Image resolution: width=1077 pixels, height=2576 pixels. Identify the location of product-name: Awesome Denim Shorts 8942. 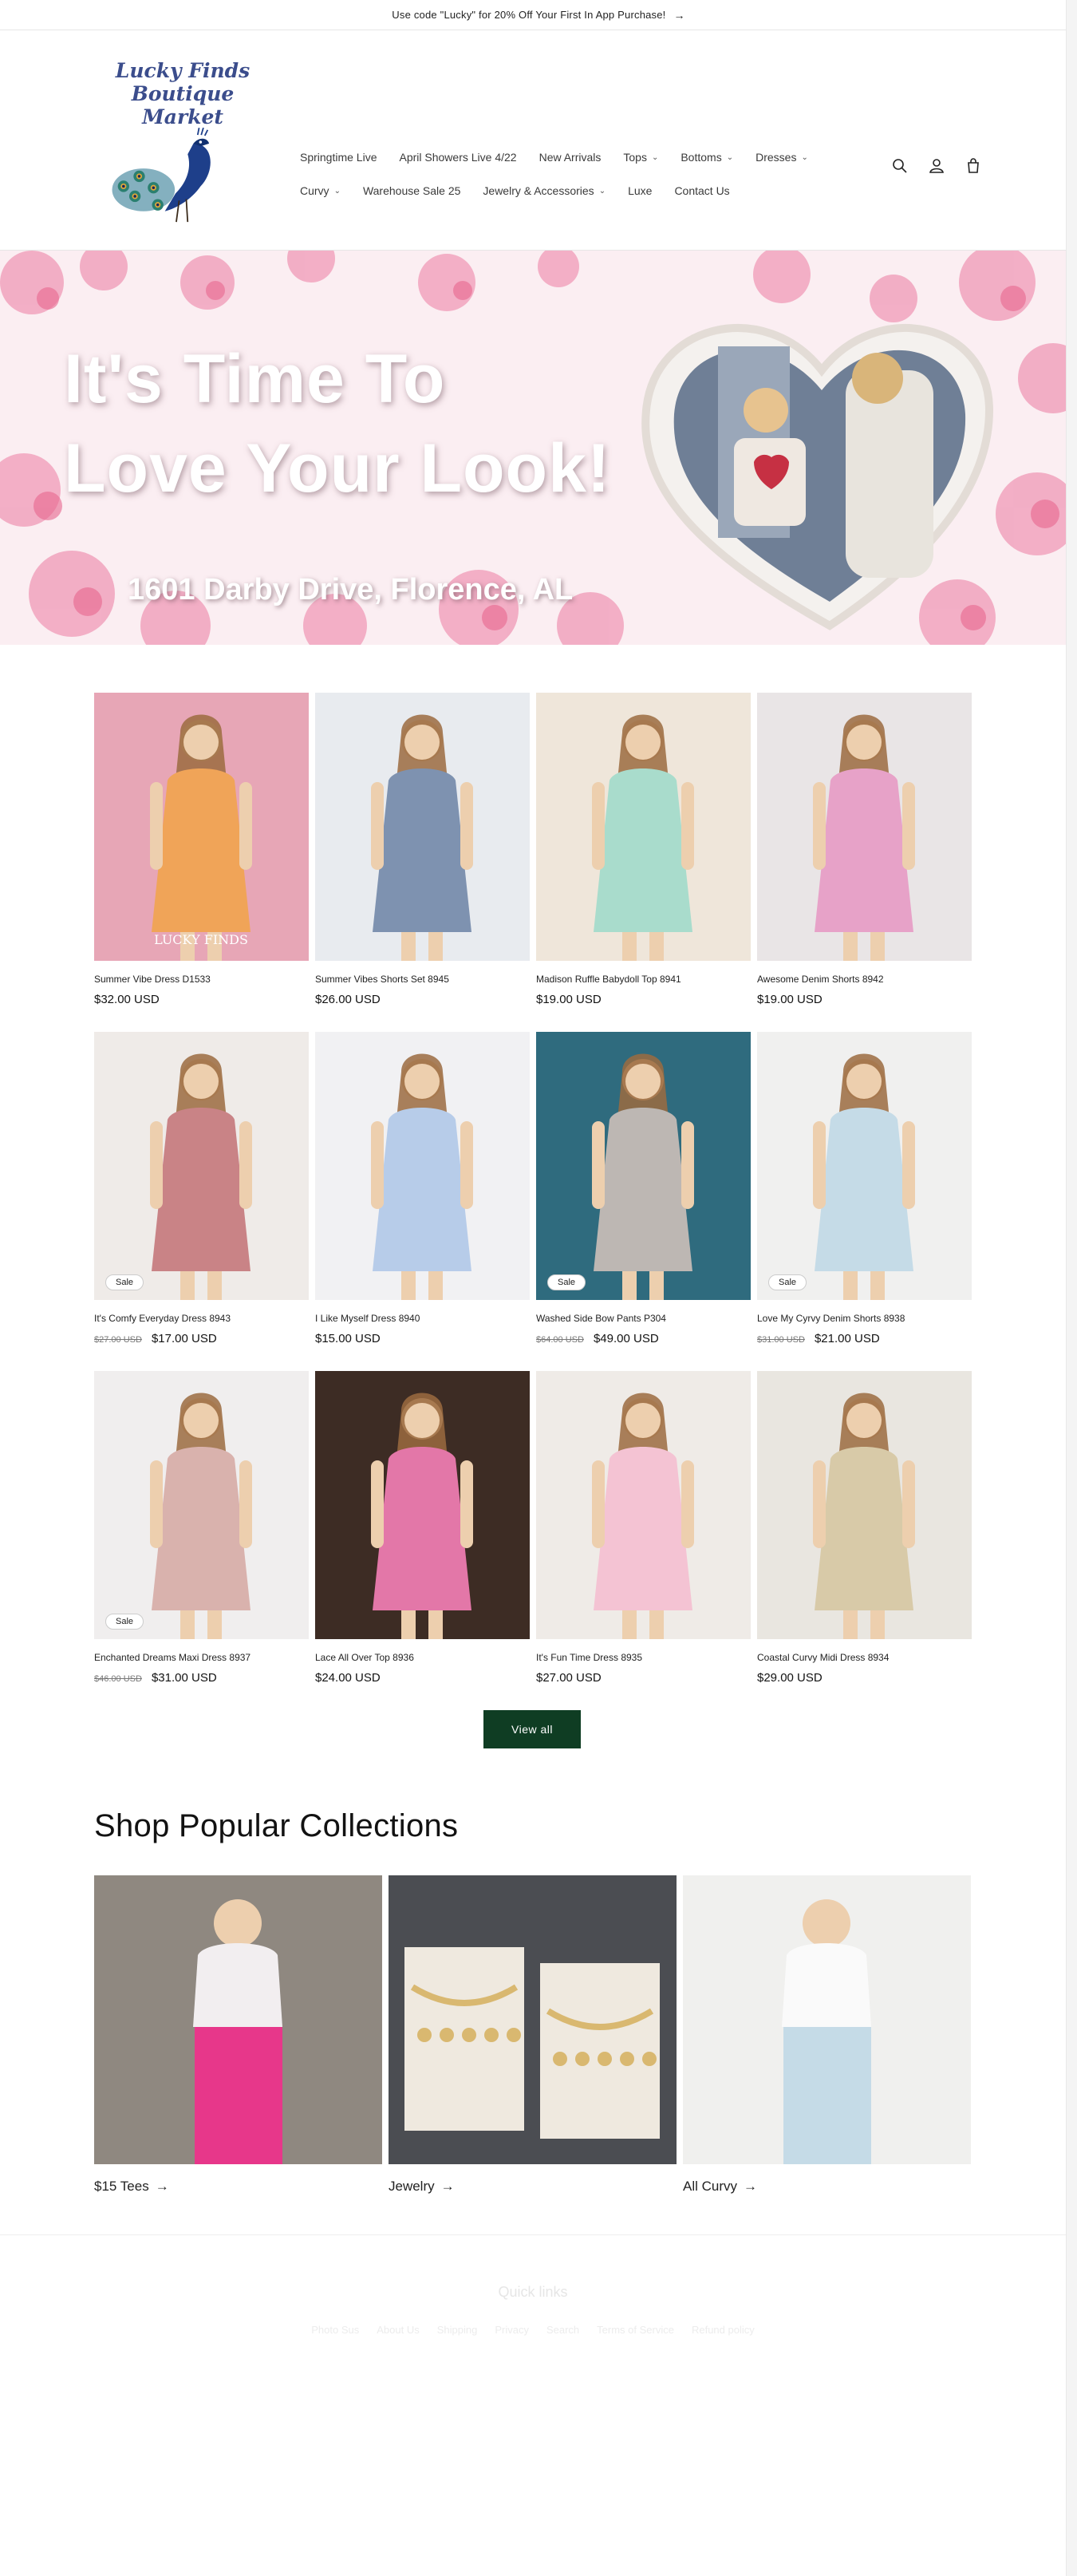
(865, 980).